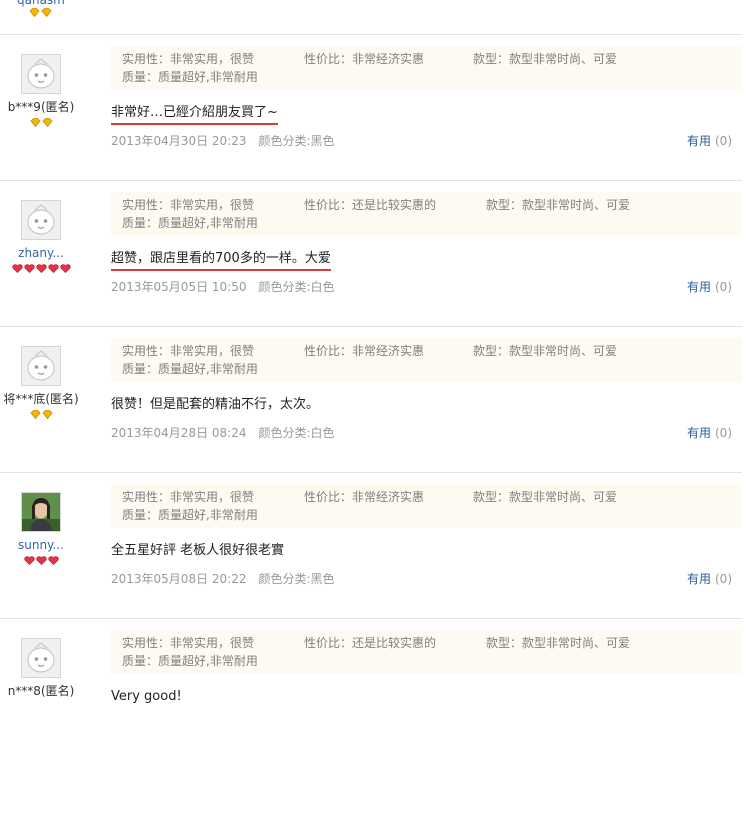  Describe the element at coordinates (215, 404) in the screenshot. I see `review-text: 很赞！但是配套的精油不行，太次。` at that location.